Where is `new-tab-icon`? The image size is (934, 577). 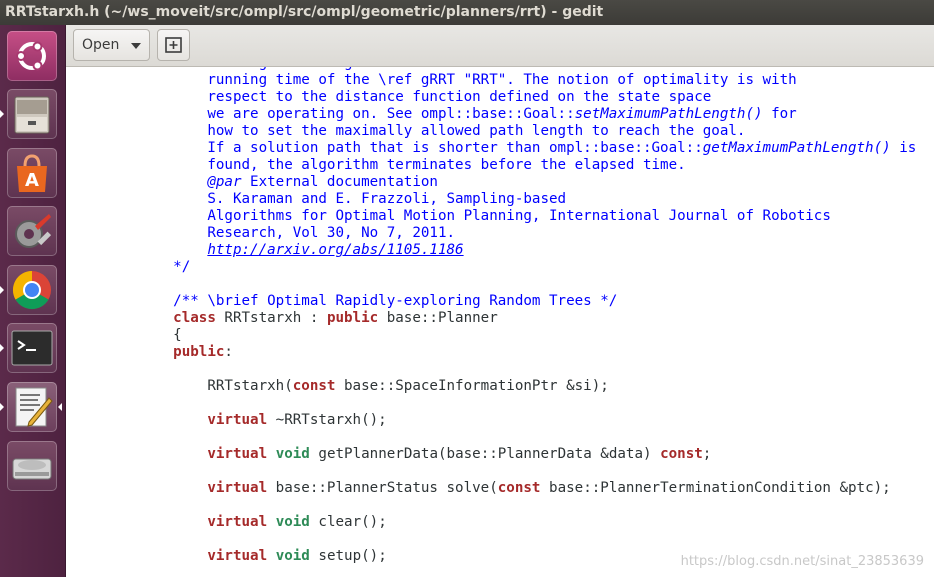 new-tab-icon is located at coordinates (173, 45).